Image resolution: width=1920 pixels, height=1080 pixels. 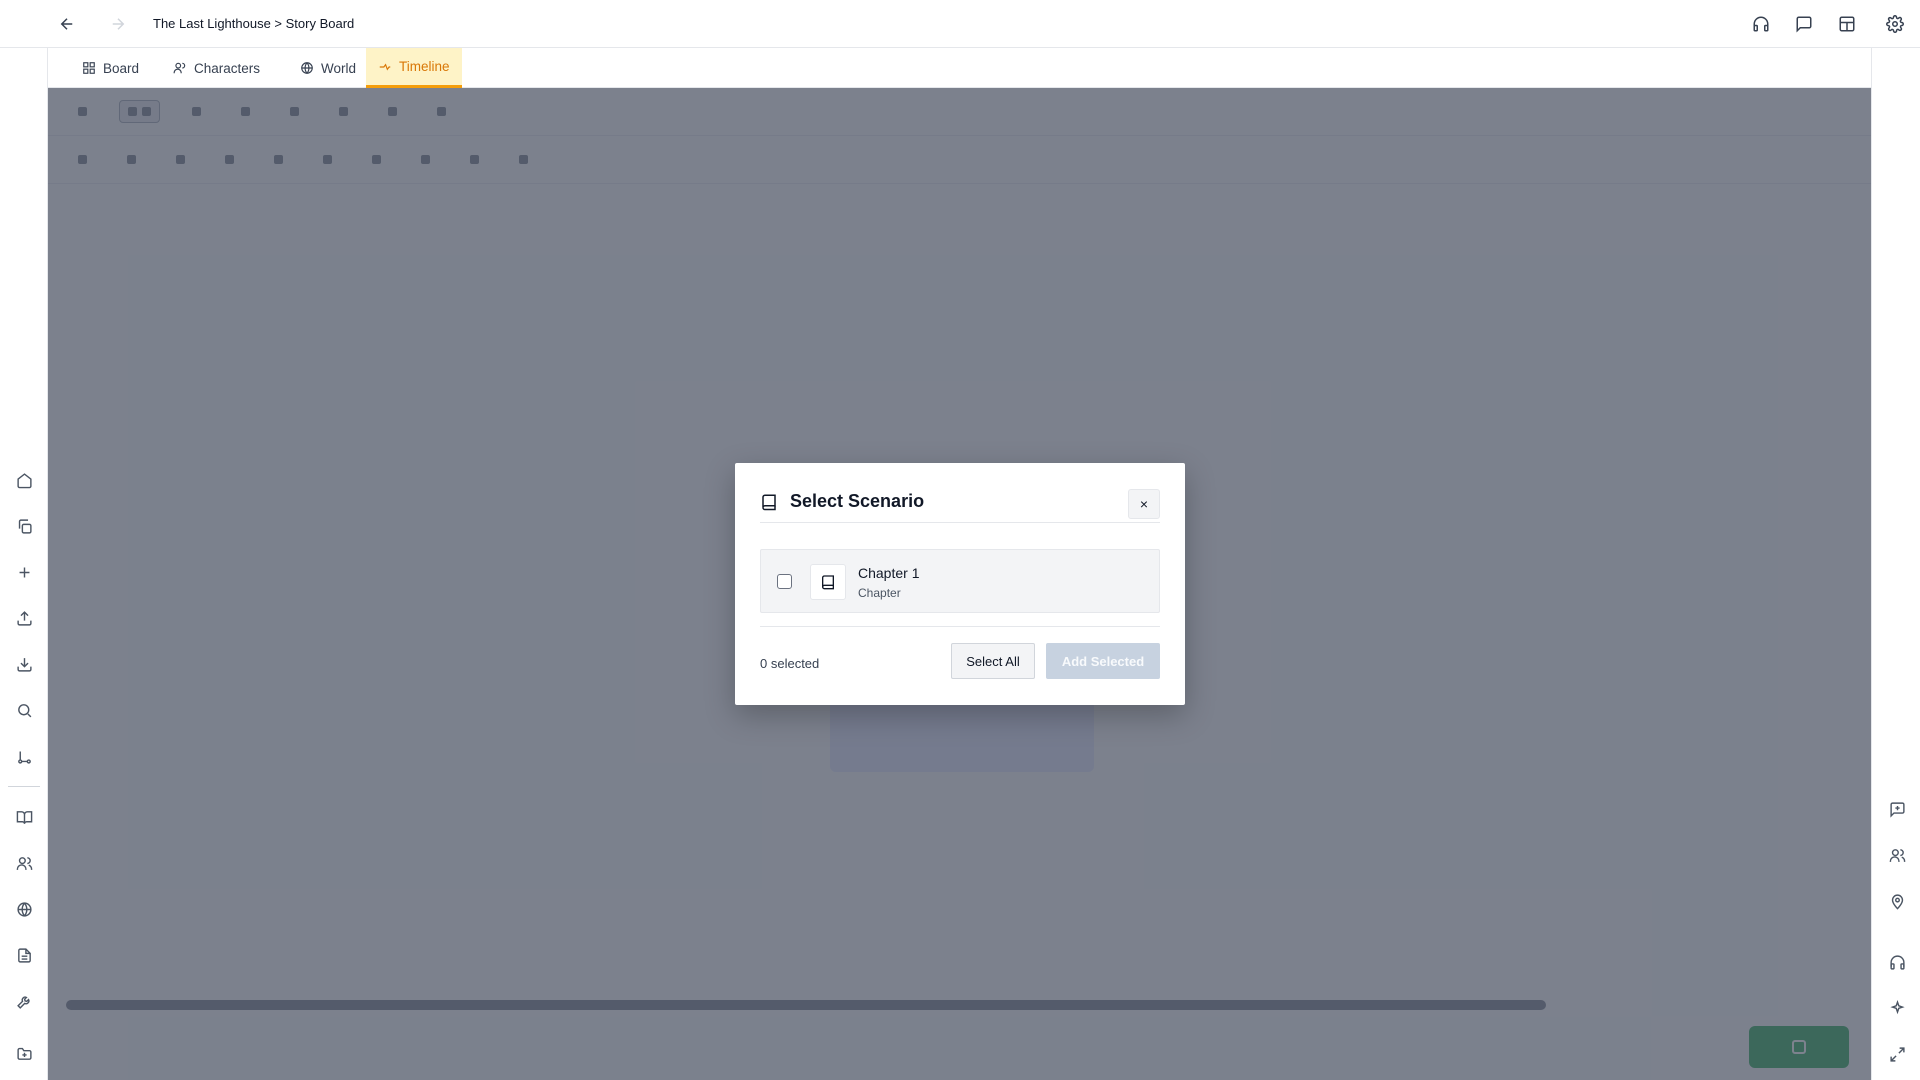 What do you see at coordinates (1897, 1054) in the screenshot?
I see `expand-icon` at bounding box center [1897, 1054].